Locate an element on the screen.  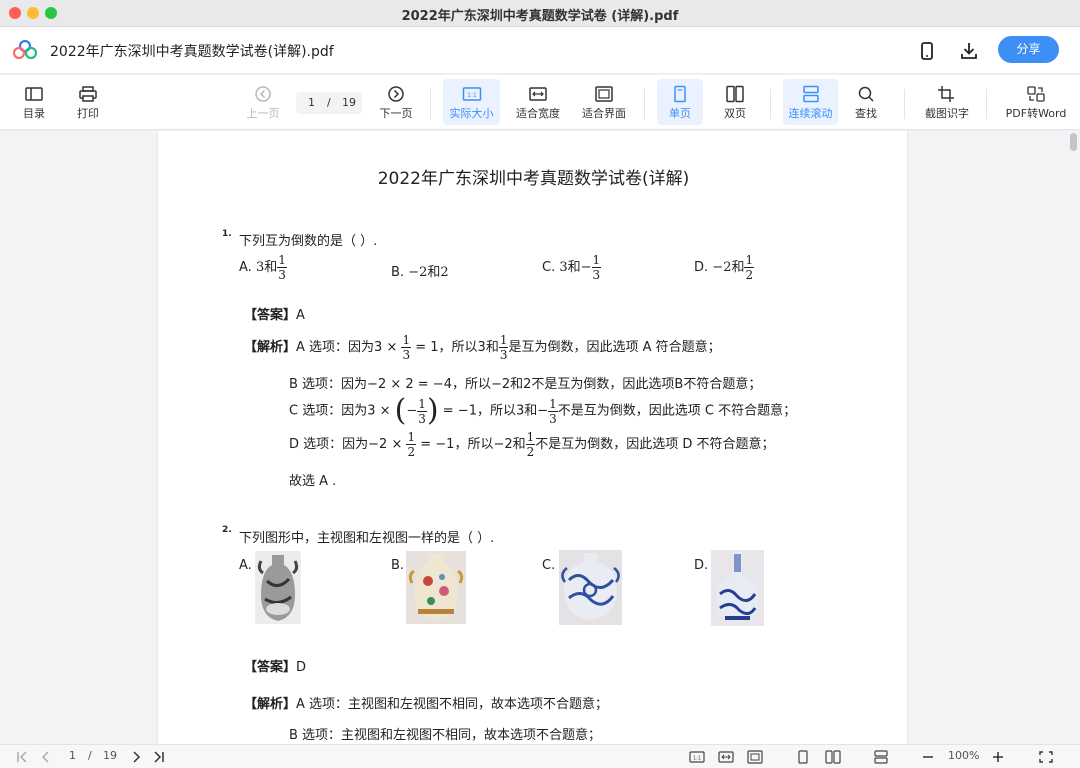
prev-page-label: 上一页 is located at coordinates (263, 113).